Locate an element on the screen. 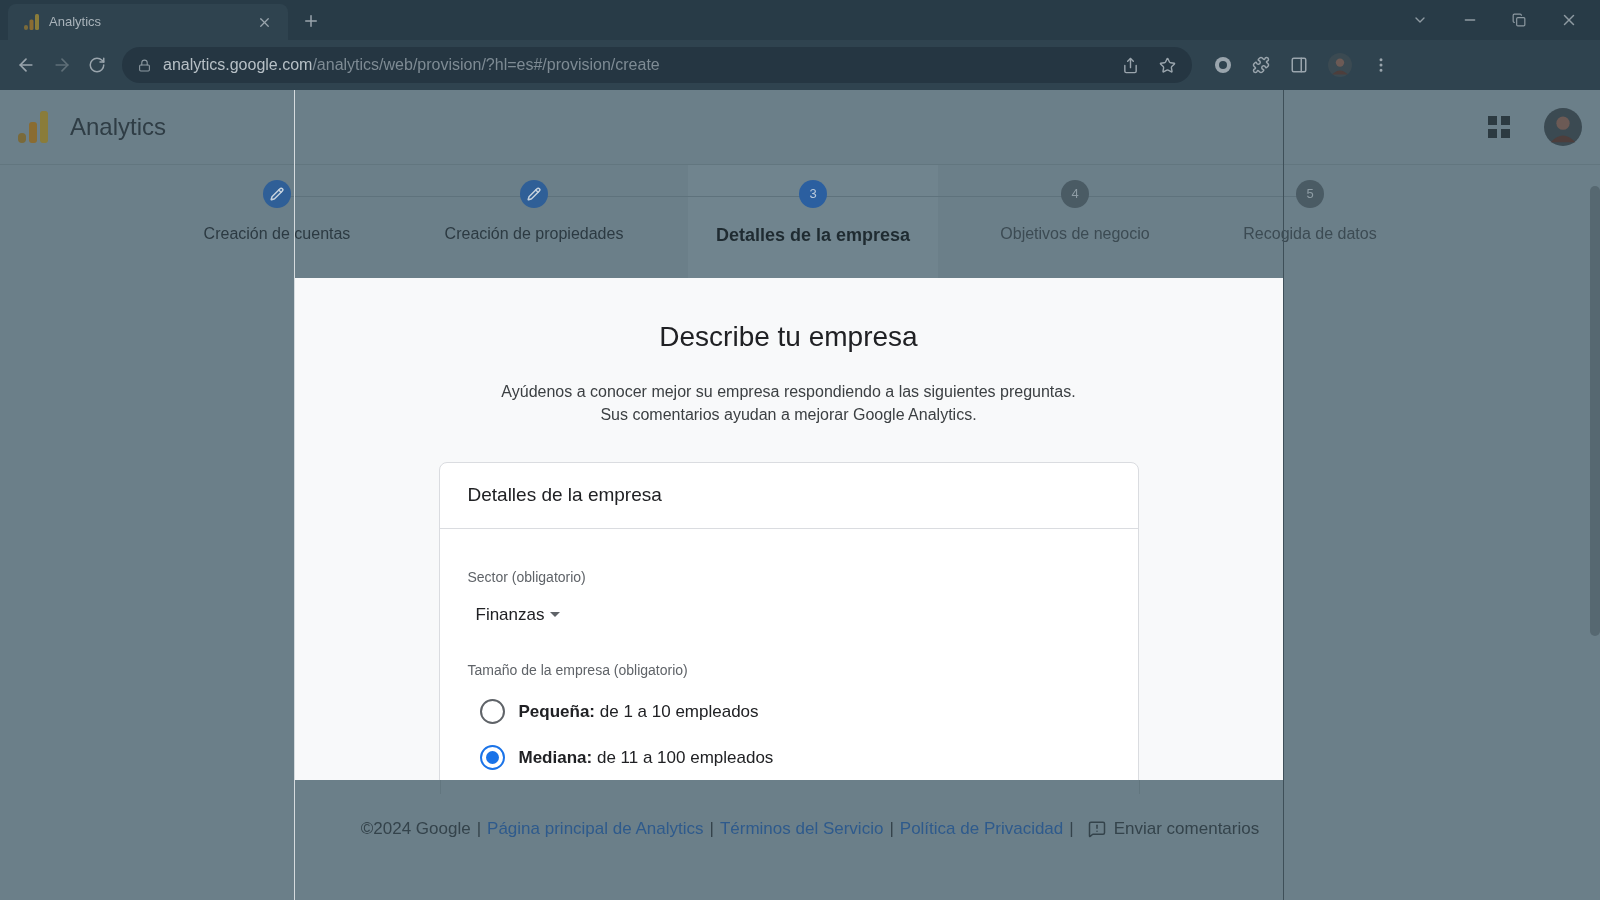 The height and width of the screenshot is (900, 1600). step-marker: 3 is located at coordinates (813, 194).